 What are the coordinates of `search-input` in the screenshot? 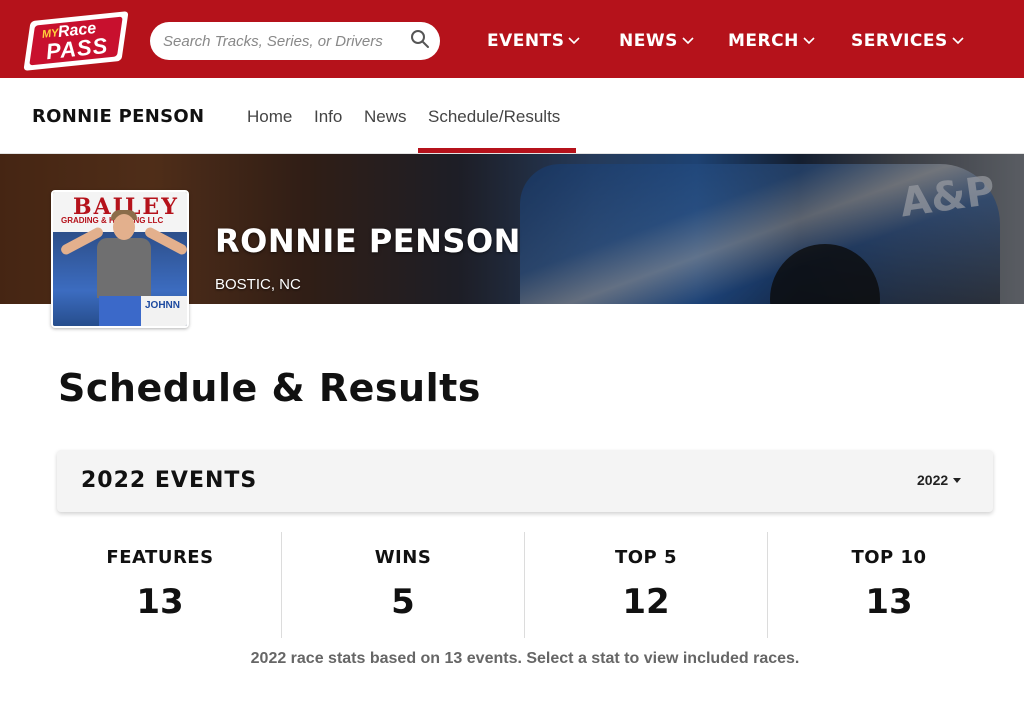 It's located at (283, 41).